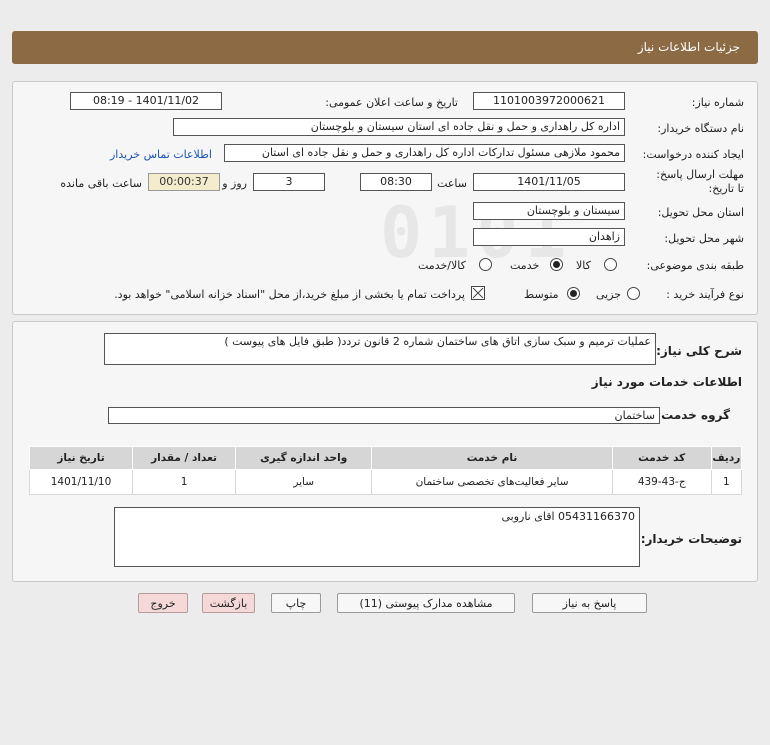 The height and width of the screenshot is (745, 770). What do you see at coordinates (633, 293) in the screenshot?
I see `process-partial-radio` at bounding box center [633, 293].